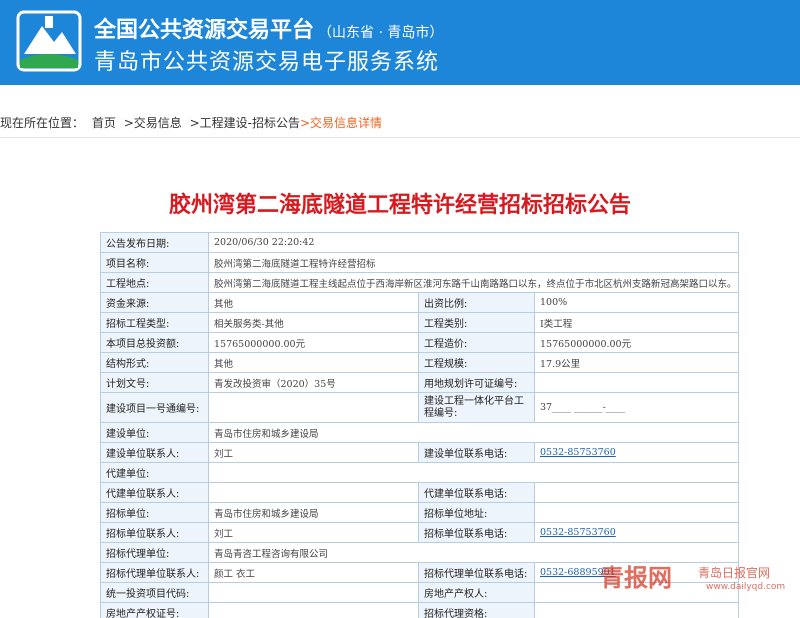 The height and width of the screenshot is (618, 800). I want to click on invest-code-label: 统一投资项目代码:, so click(154, 592).